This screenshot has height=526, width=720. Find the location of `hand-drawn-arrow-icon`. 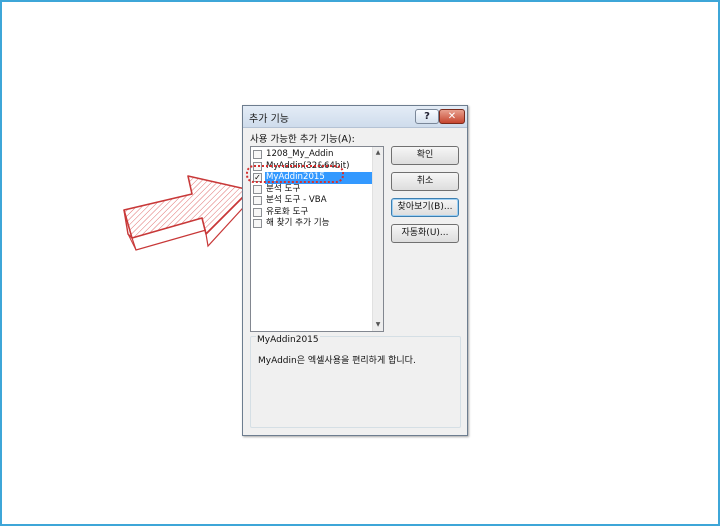

hand-drawn-arrow-icon is located at coordinates (188, 213).